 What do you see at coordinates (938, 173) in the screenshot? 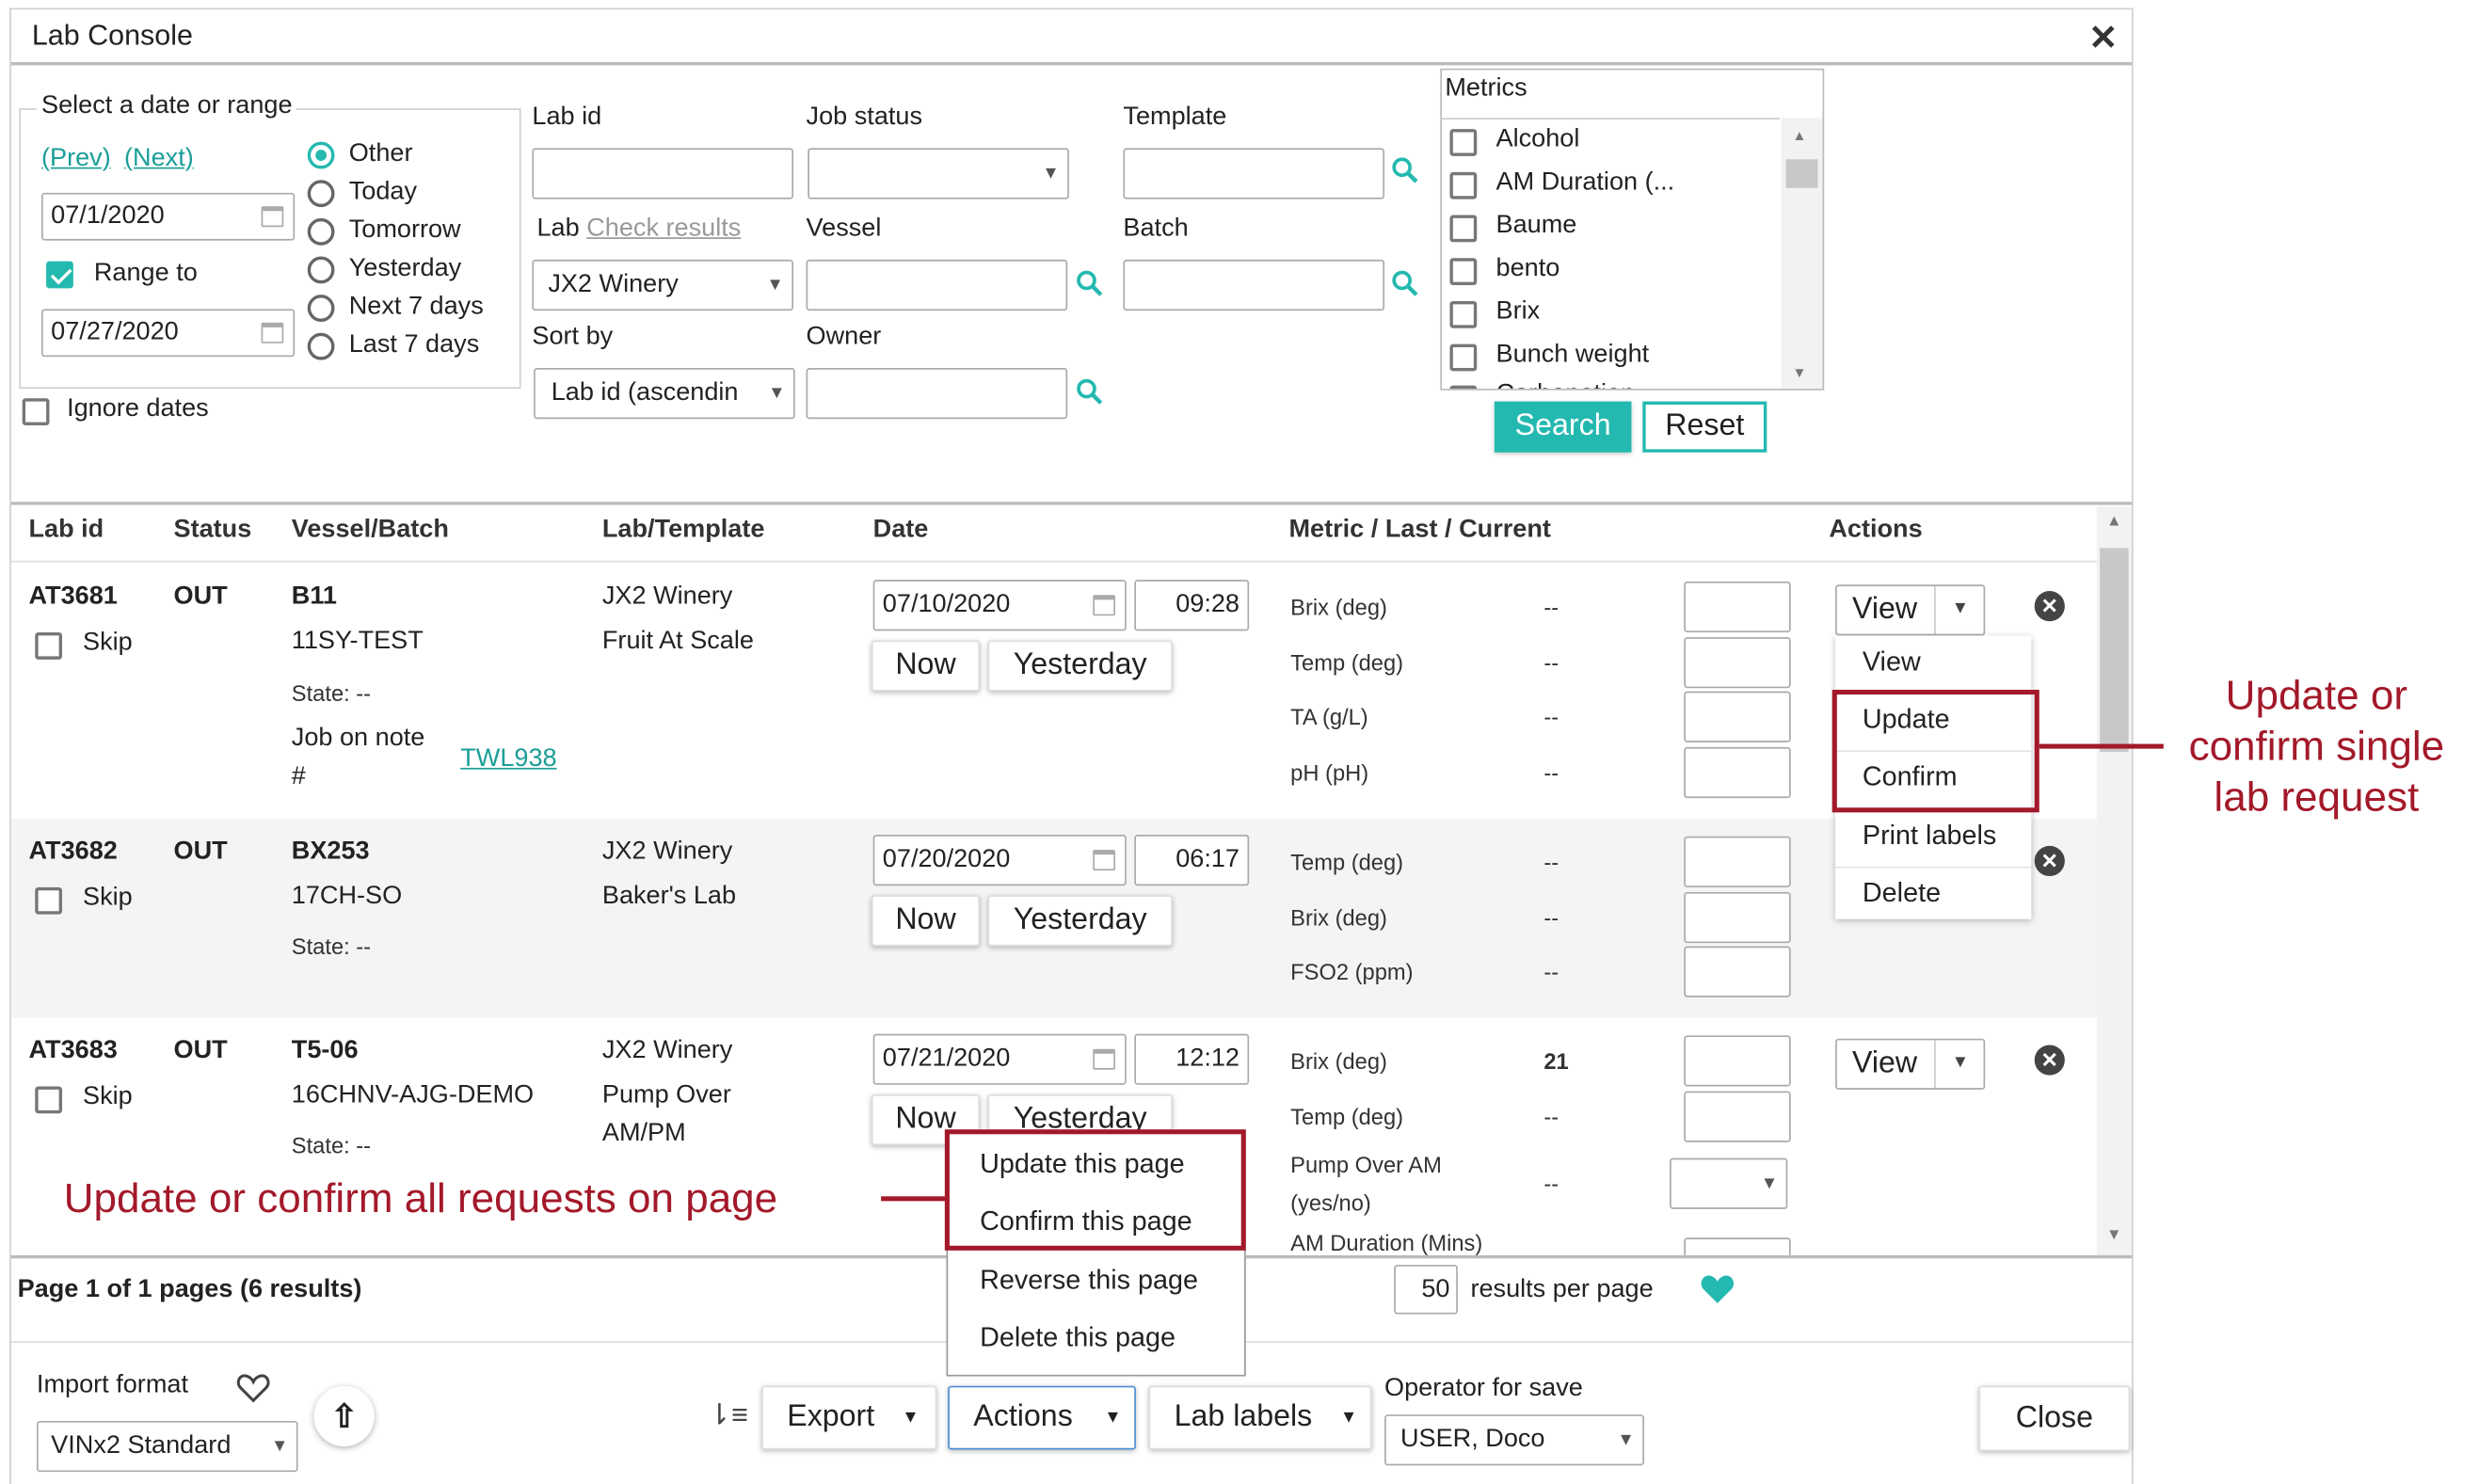
I see `job-status-select: ▼` at bounding box center [938, 173].